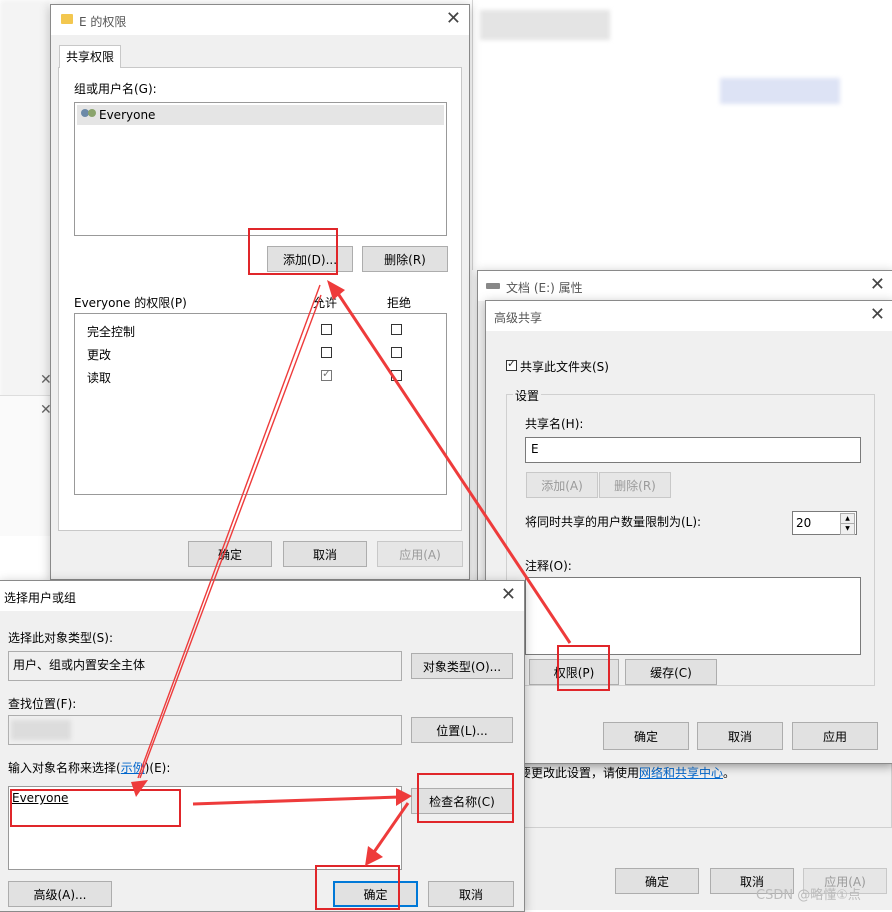 Image resolution: width=892 pixels, height=912 pixels. What do you see at coordinates (115, 89) in the screenshot?
I see `group-label: 组或用户名(G):` at bounding box center [115, 89].